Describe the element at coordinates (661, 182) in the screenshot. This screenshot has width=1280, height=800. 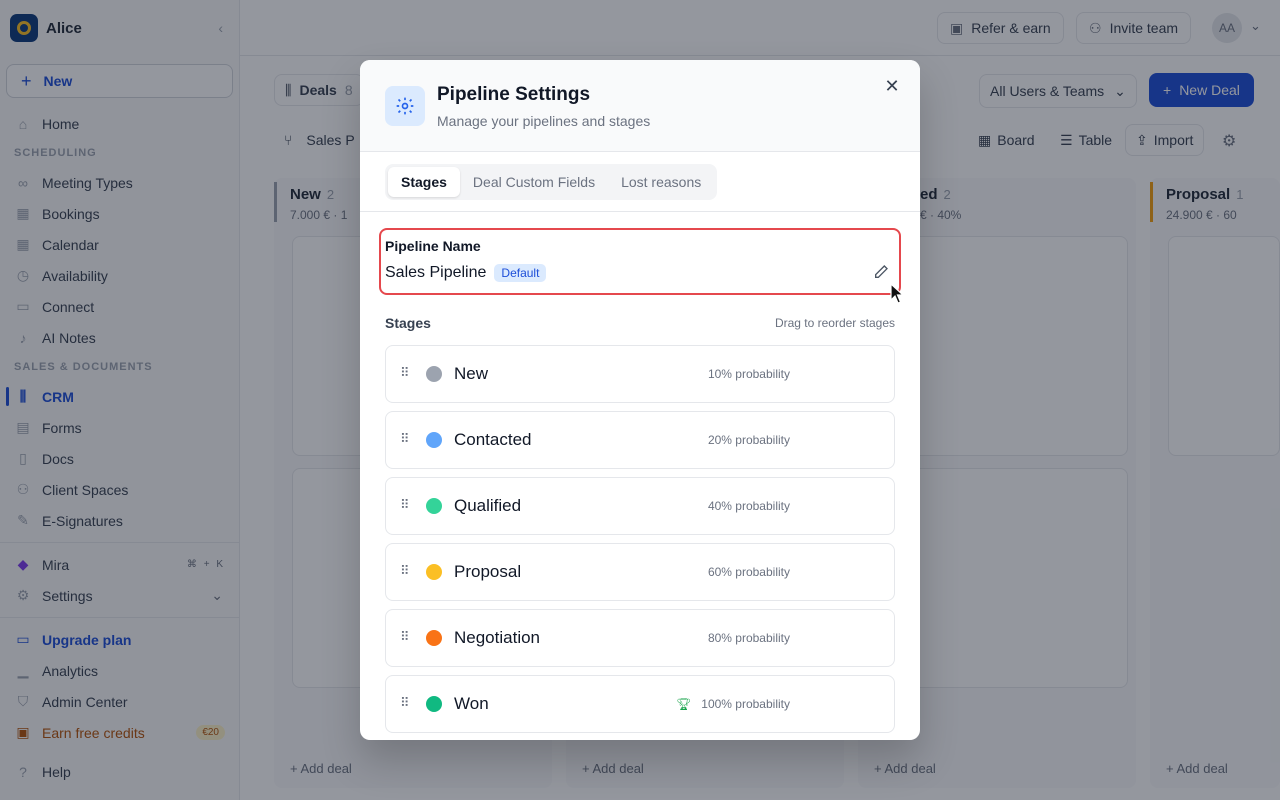
I see `tab-lost-reasons: Lost reasons` at that location.